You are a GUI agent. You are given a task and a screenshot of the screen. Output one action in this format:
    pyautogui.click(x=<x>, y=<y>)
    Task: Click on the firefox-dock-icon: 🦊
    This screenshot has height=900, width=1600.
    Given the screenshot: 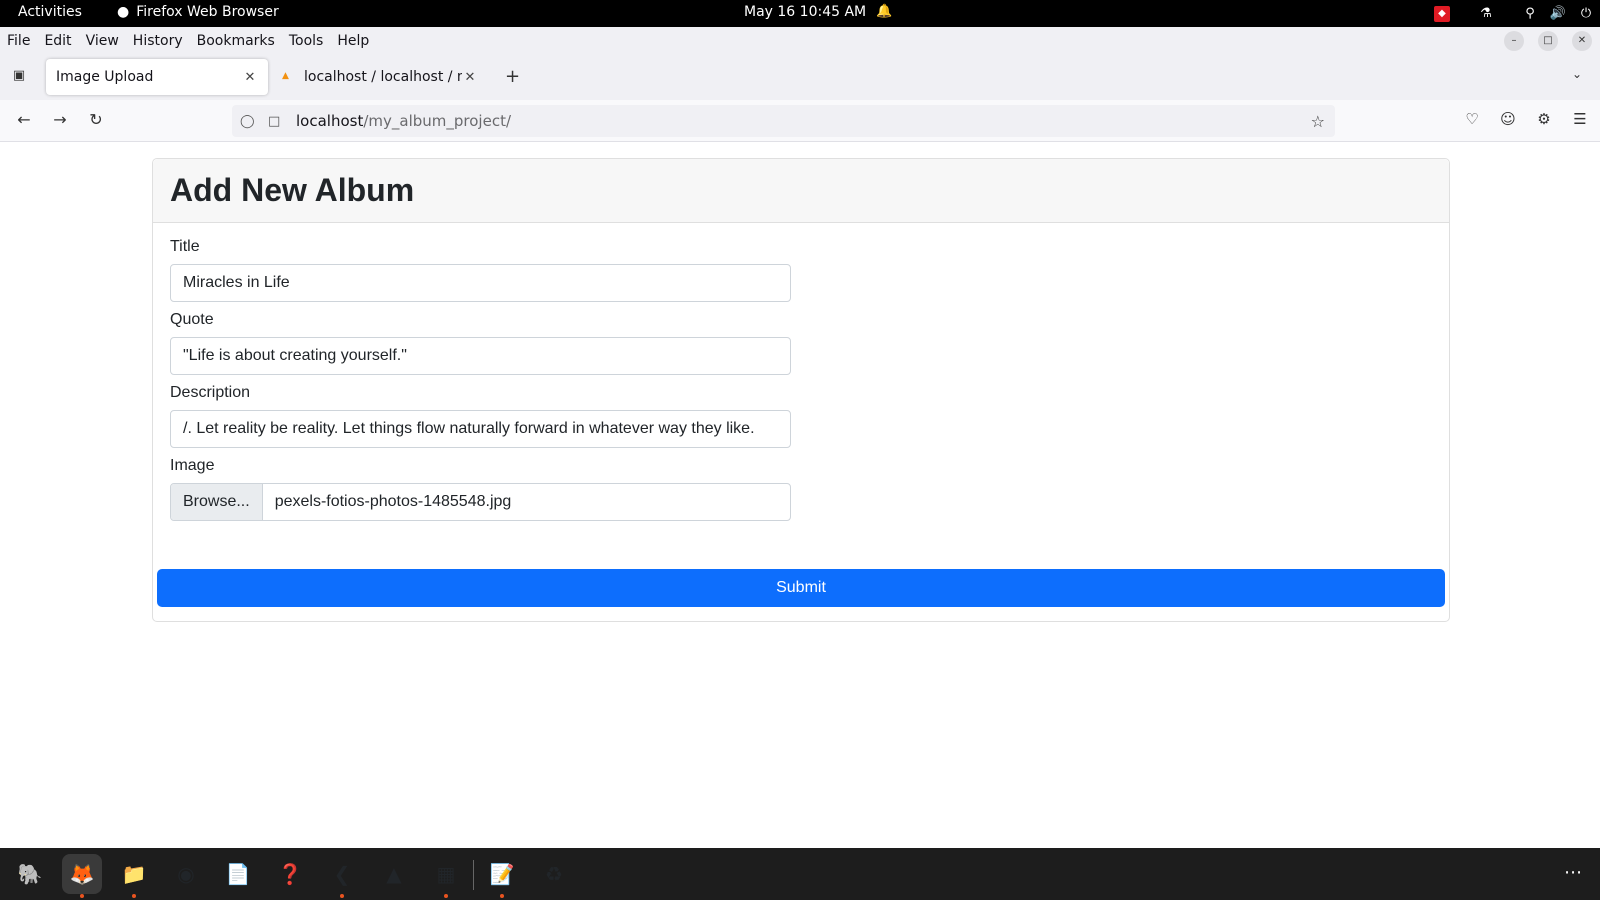 What is the action you would take?
    pyautogui.click(x=82, y=876)
    